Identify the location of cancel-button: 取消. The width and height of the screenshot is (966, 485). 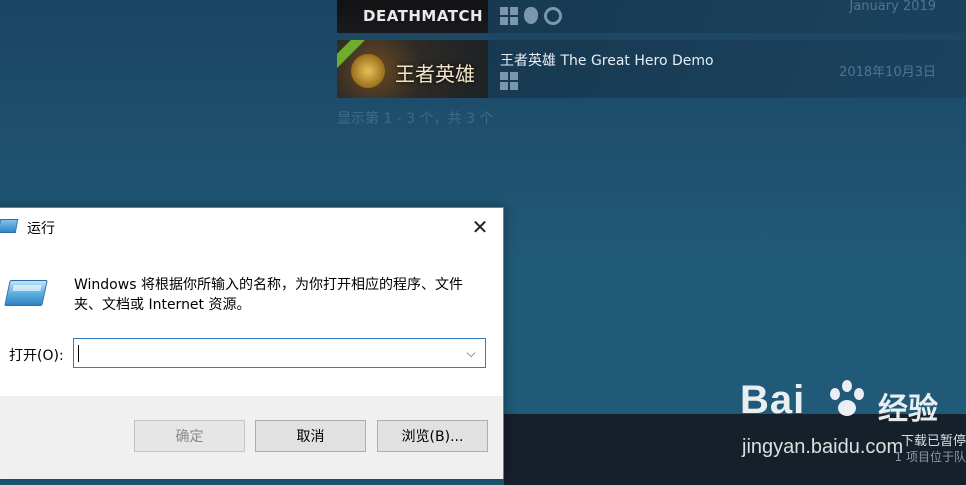
(310, 436).